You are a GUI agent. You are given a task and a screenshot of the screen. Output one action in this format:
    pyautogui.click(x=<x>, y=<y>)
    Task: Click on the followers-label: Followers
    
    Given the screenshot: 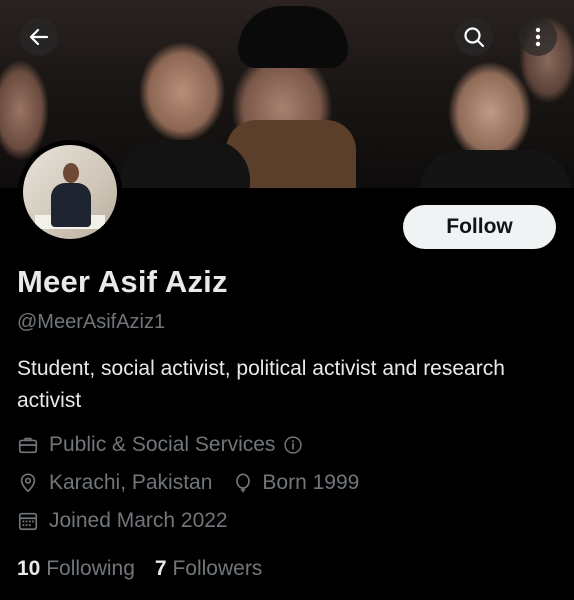 What is the action you would take?
    pyautogui.click(x=217, y=568)
    